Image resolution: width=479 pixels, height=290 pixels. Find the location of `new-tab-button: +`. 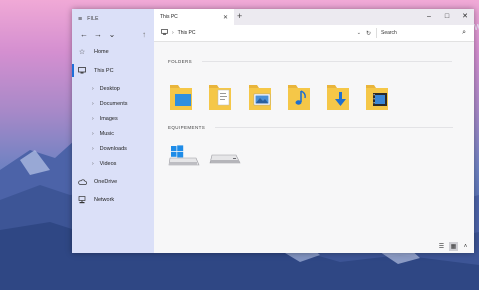

new-tab-button: + is located at coordinates (239, 16).